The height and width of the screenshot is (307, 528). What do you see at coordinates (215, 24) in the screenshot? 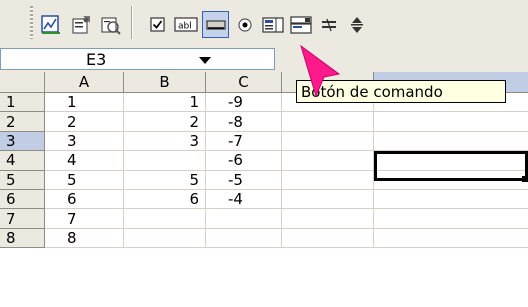
I see `command-button-icon` at bounding box center [215, 24].